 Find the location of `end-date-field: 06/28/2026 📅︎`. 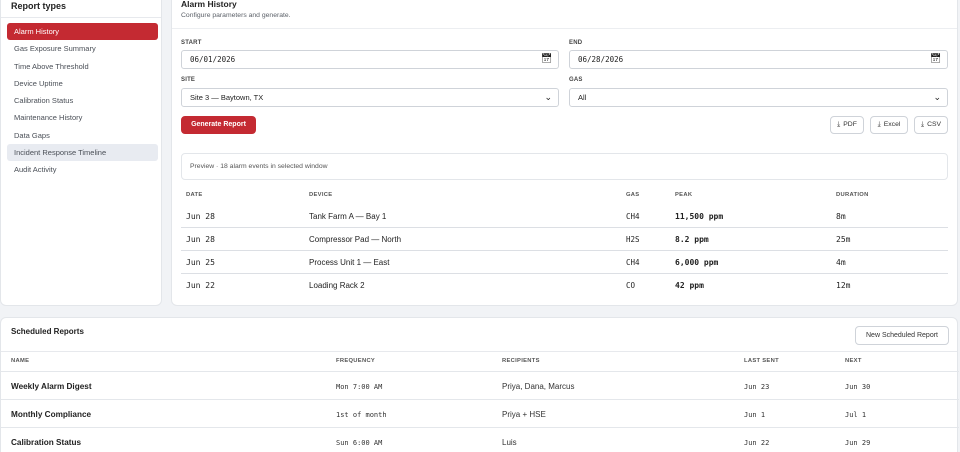

end-date-field: 06/28/2026 📅︎ is located at coordinates (758, 59).